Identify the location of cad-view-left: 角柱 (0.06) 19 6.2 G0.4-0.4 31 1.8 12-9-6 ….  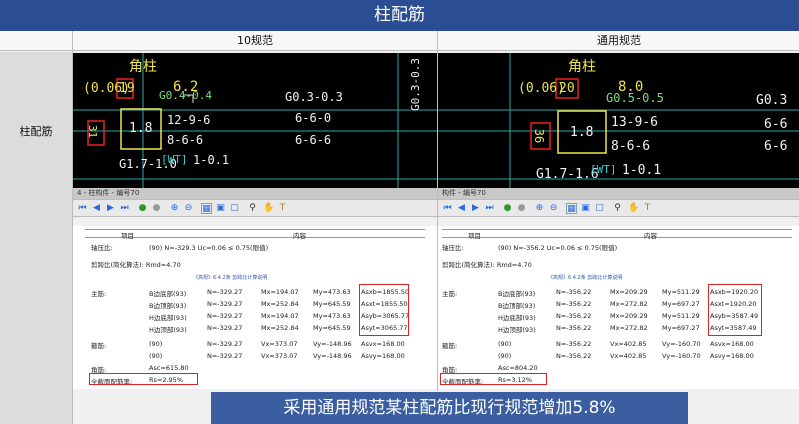
(255, 120).